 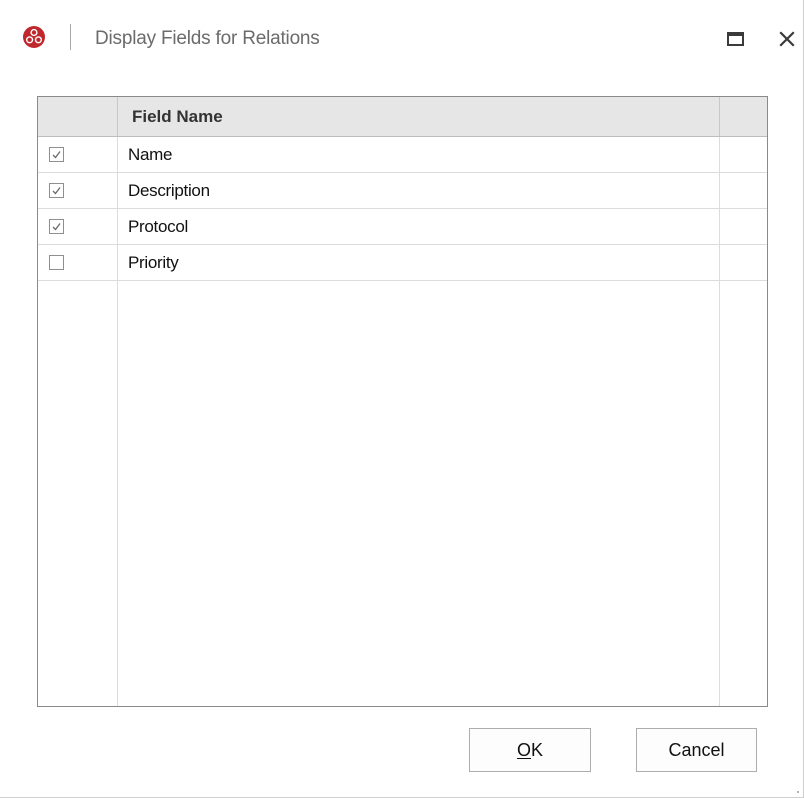 What do you see at coordinates (523, 749) in the screenshot?
I see `ok-mnemonic: O` at bounding box center [523, 749].